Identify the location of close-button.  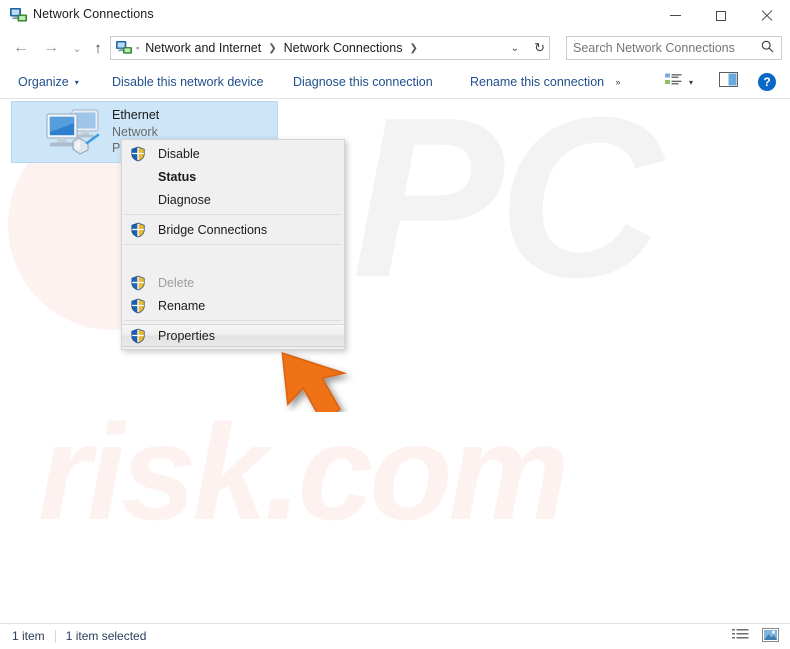
(767, 15).